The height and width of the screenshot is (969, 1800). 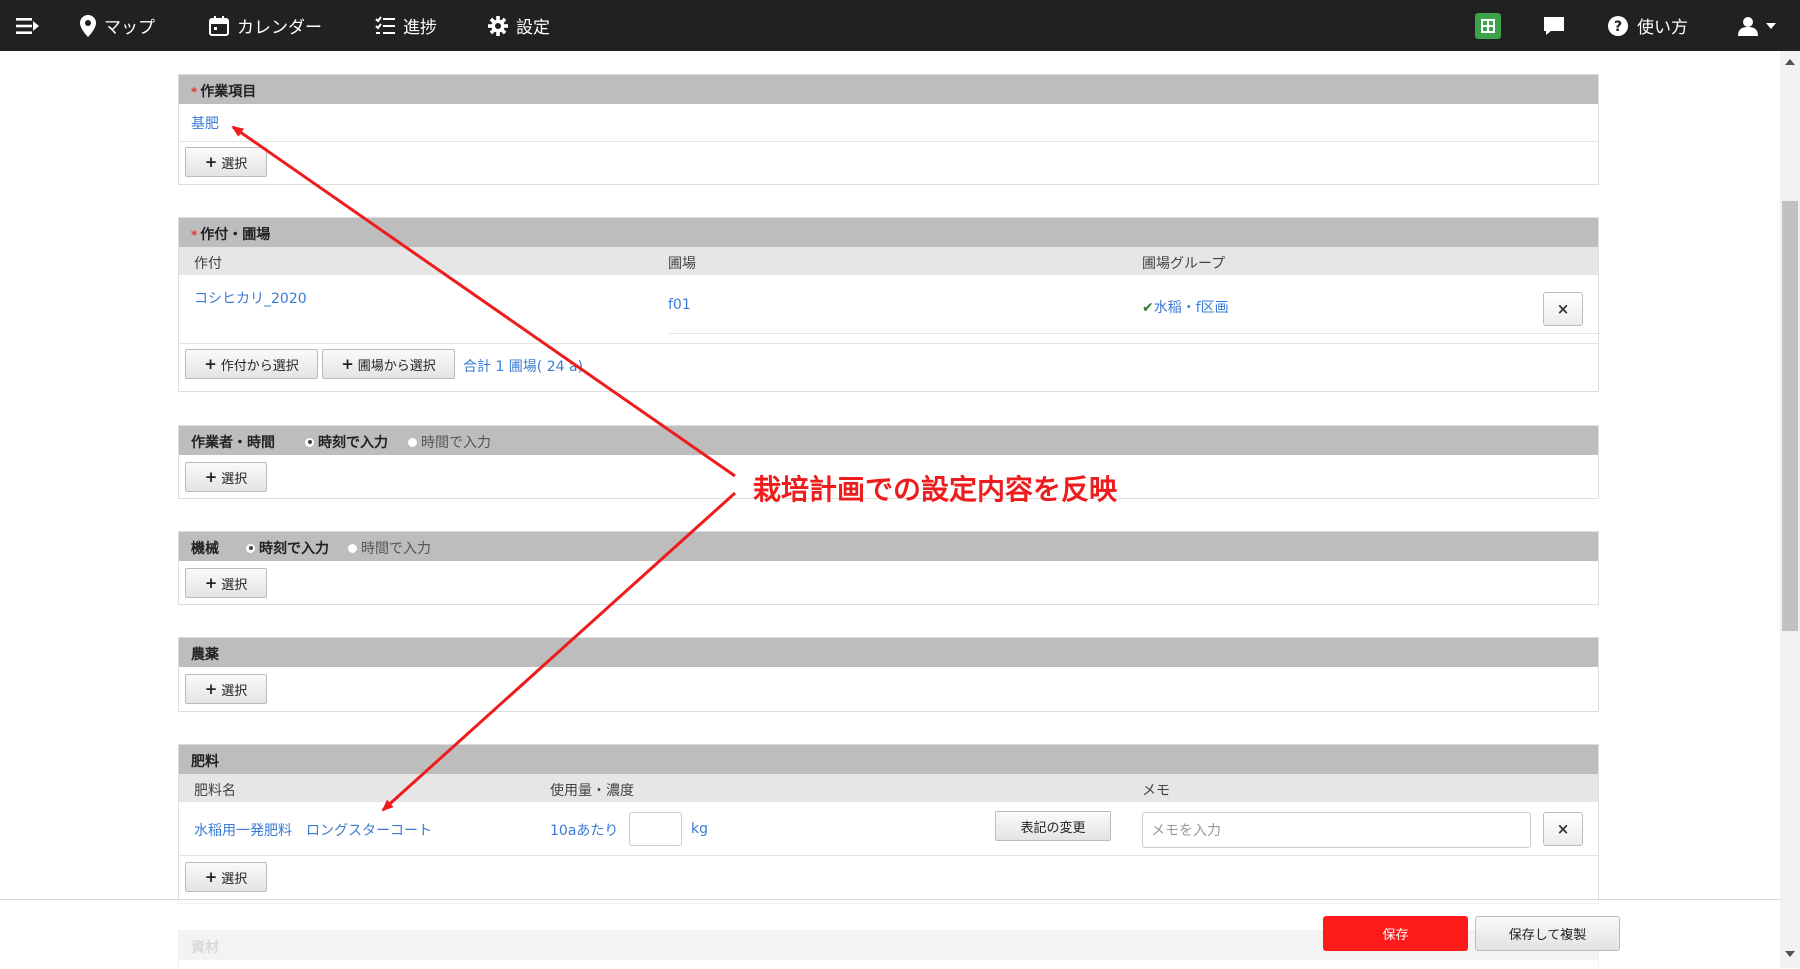 What do you see at coordinates (559, 651) in the screenshot?
I see `arrow-to-fertilizer` at bounding box center [559, 651].